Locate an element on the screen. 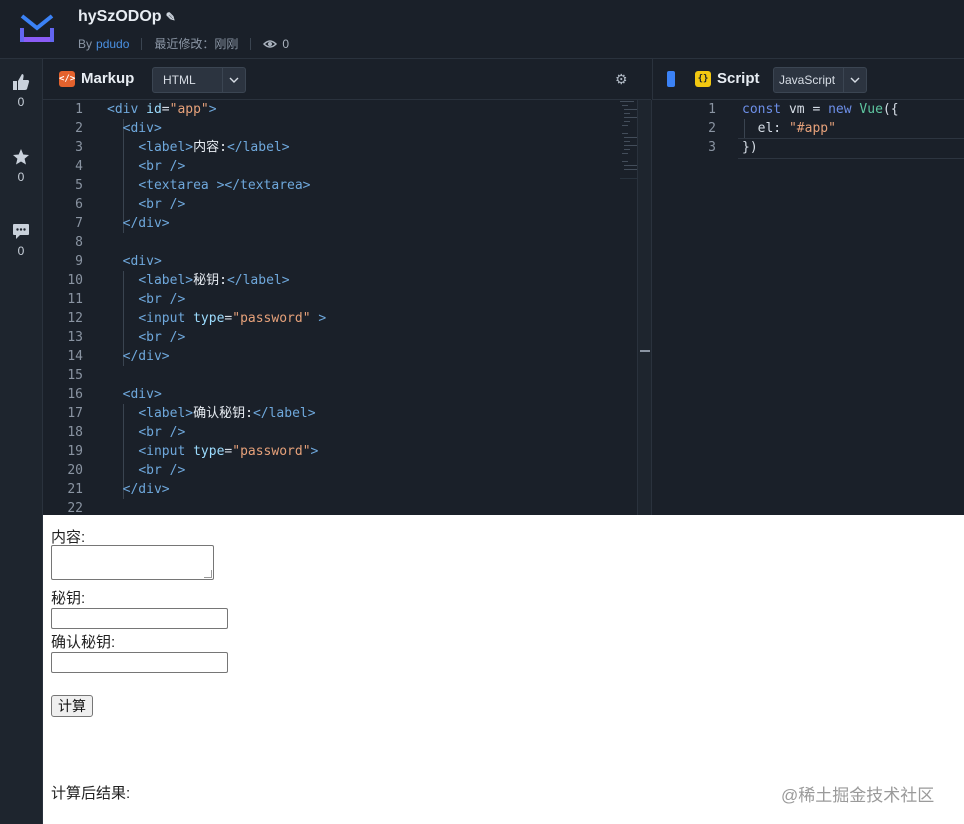  script-language-select: JavaScript is located at coordinates (820, 80).